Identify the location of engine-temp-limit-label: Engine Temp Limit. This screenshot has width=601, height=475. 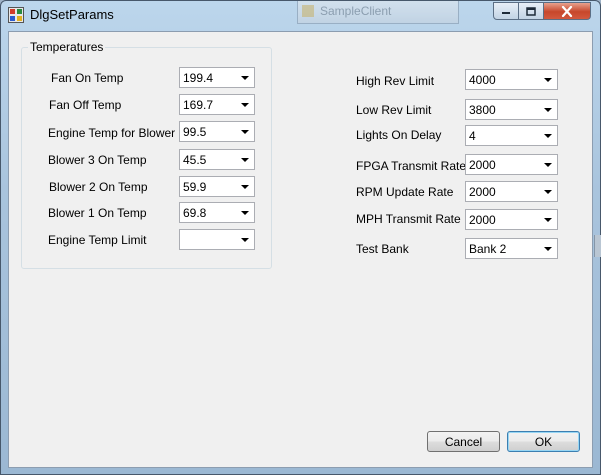
(97, 240).